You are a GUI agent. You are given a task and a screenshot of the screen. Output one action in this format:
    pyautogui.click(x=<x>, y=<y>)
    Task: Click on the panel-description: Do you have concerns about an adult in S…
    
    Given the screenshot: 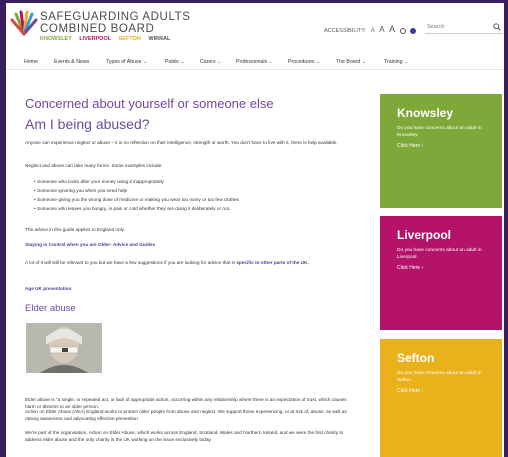 What is the action you would take?
    pyautogui.click(x=439, y=377)
    